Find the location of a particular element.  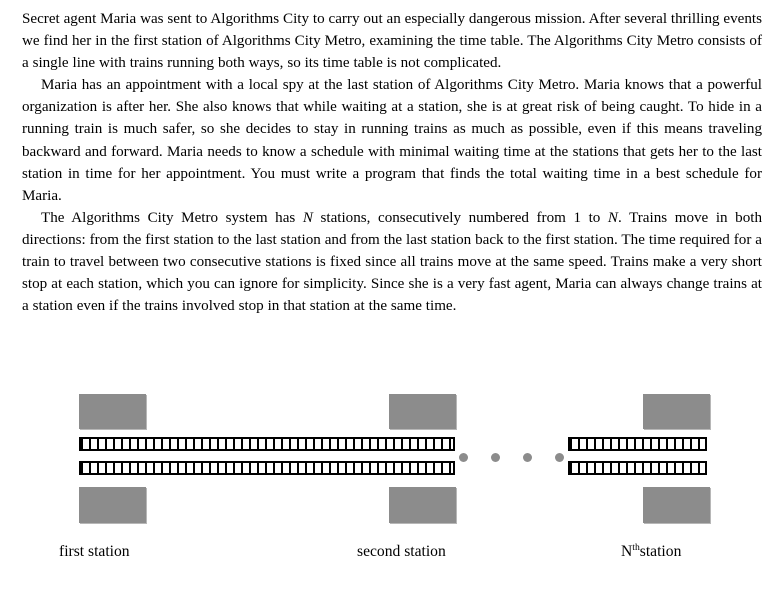

label-first-station: first station is located at coordinates (94, 551).